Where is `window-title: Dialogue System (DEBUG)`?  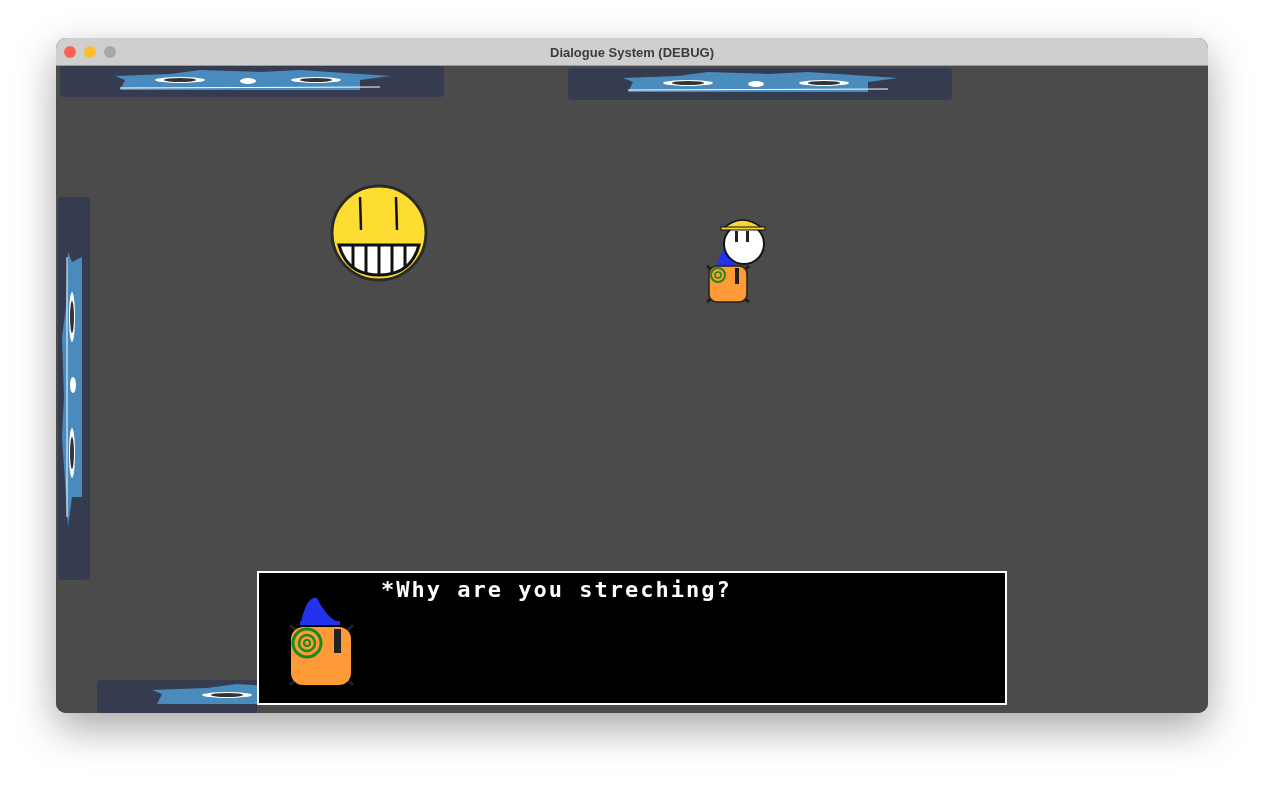
window-title: Dialogue System (DEBUG) is located at coordinates (632, 52).